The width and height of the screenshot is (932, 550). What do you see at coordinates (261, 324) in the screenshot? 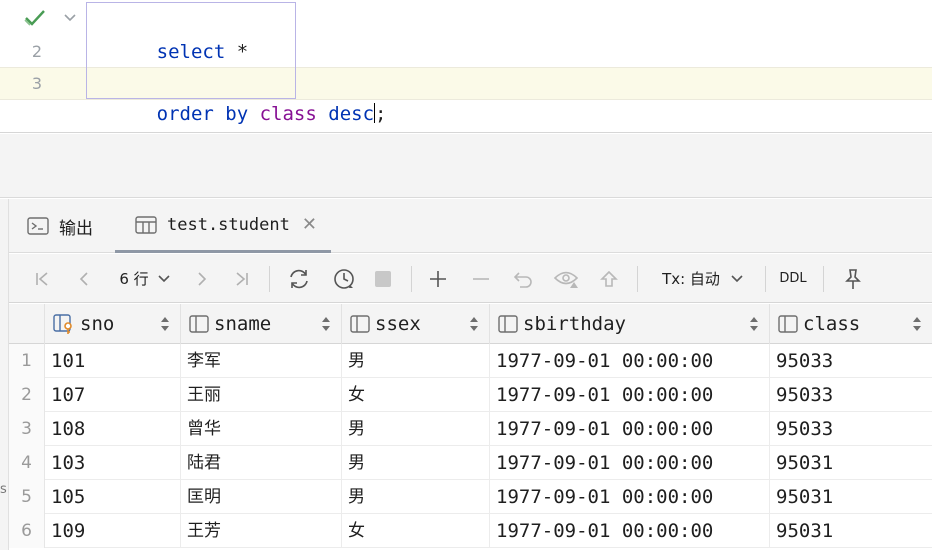
I see `column-header-sname: sname` at bounding box center [261, 324].